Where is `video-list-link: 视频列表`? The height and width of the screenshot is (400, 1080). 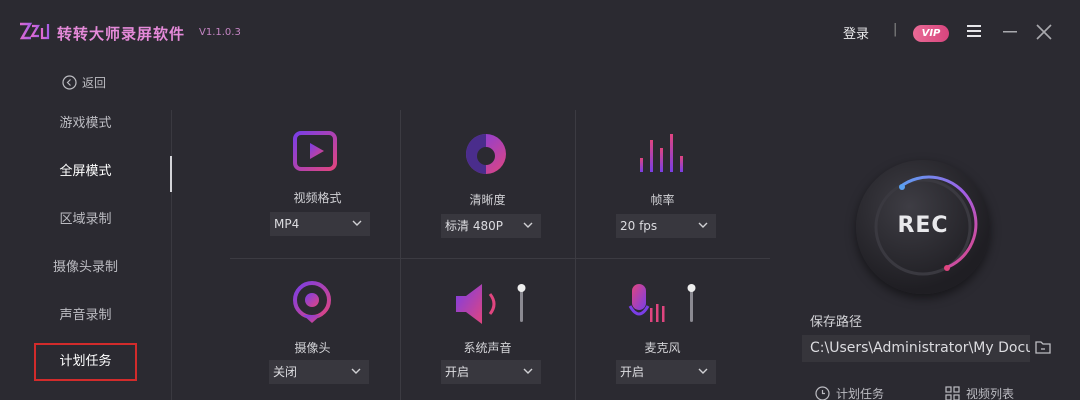
video-list-link: 视频列表 is located at coordinates (979, 392).